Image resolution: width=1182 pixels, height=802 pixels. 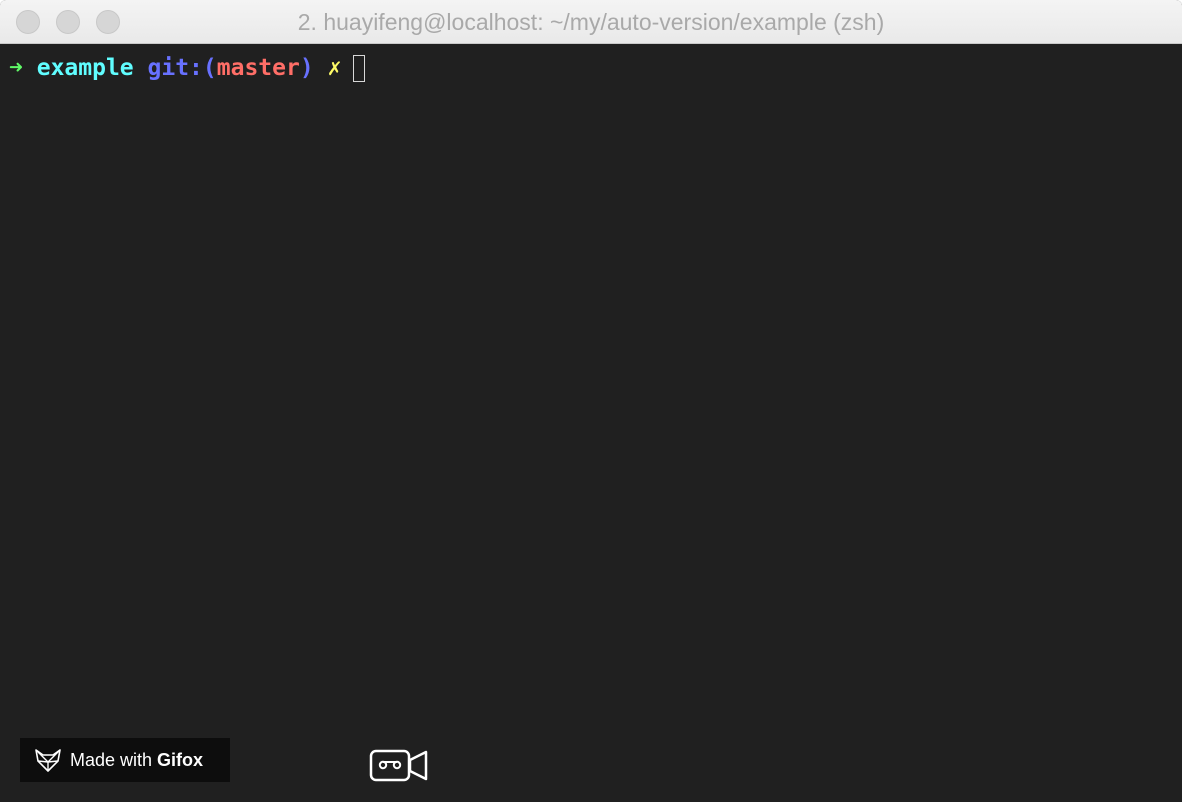 I want to click on fox-head-icon, so click(x=48, y=760).